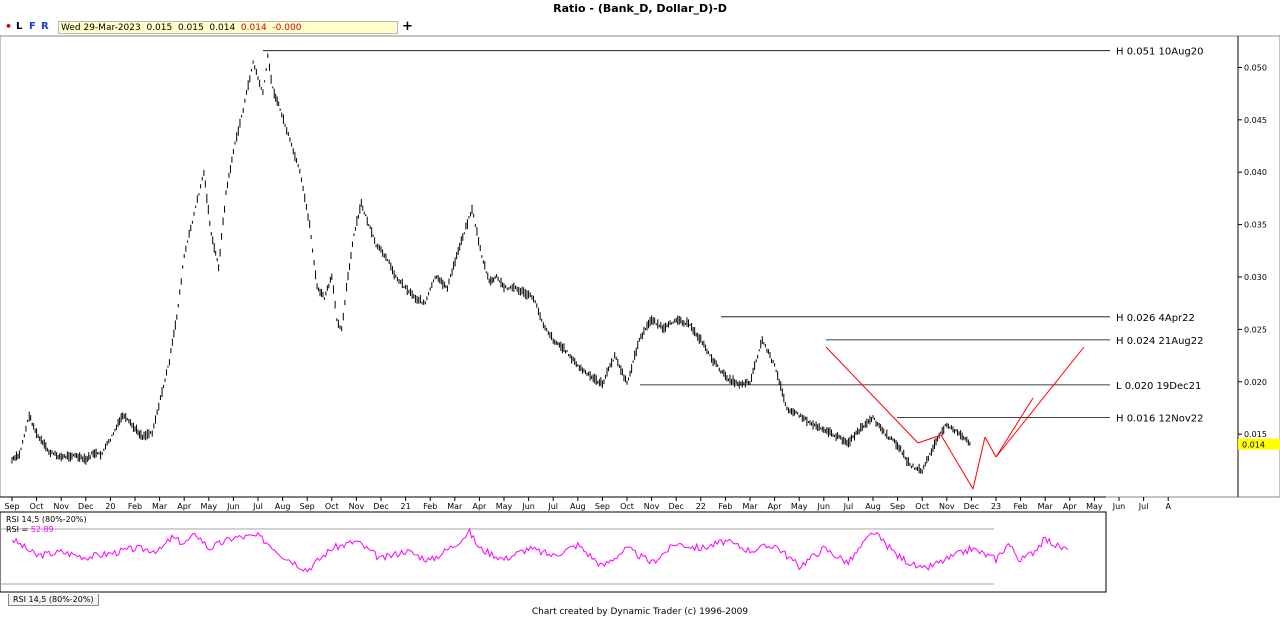 This screenshot has width=1280, height=619. Describe the element at coordinates (18, 529) in the screenshot. I see `rsi-value-prefix: RSI =` at that location.